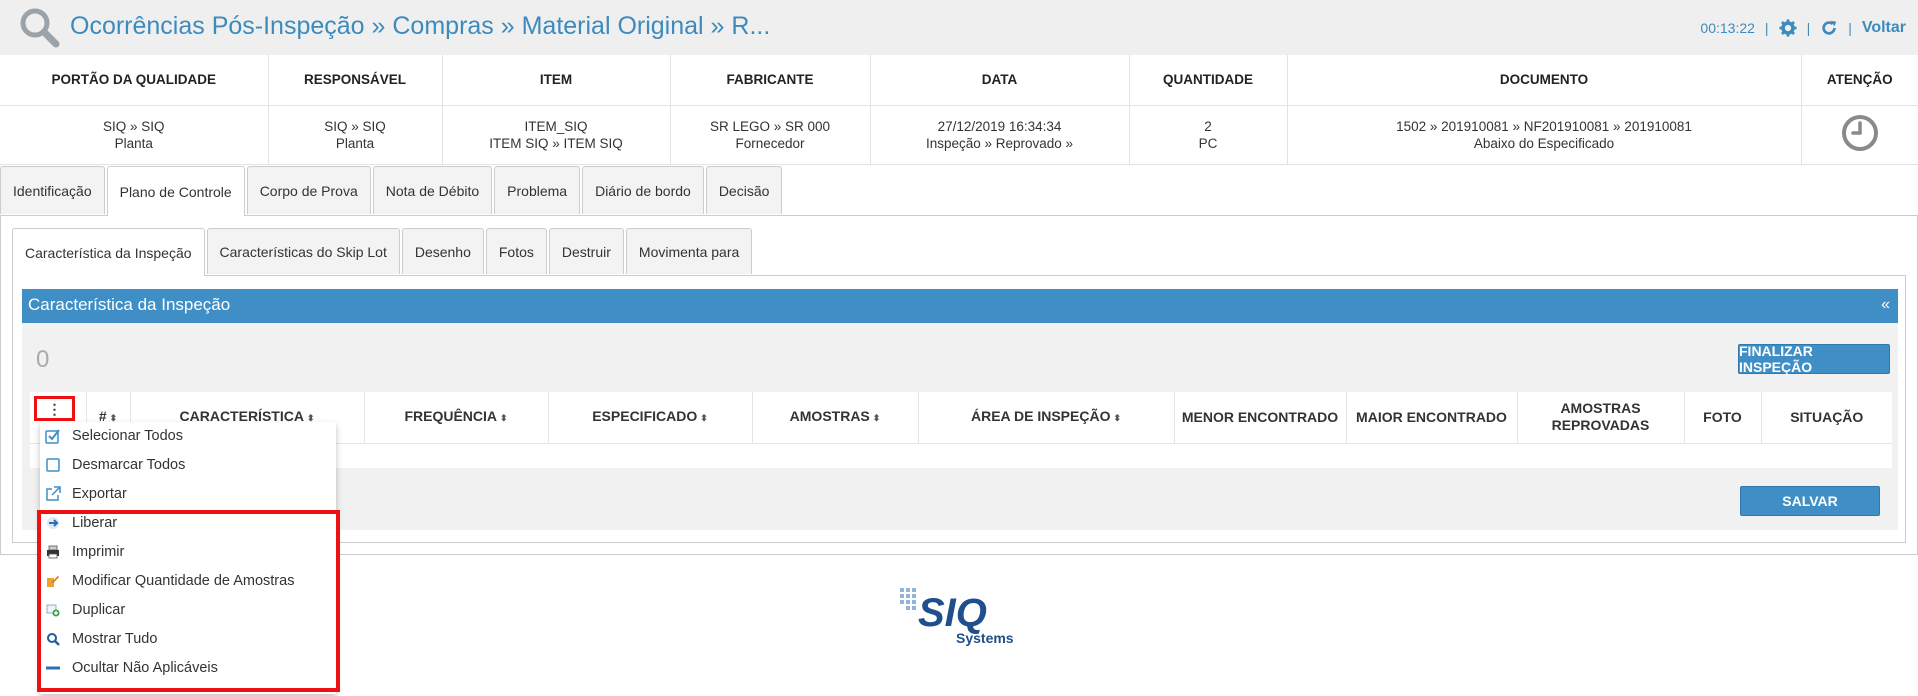  Describe the element at coordinates (556, 143) in the screenshot. I see `cell-line: ITEM SIQ » ITEM SIQ` at that location.